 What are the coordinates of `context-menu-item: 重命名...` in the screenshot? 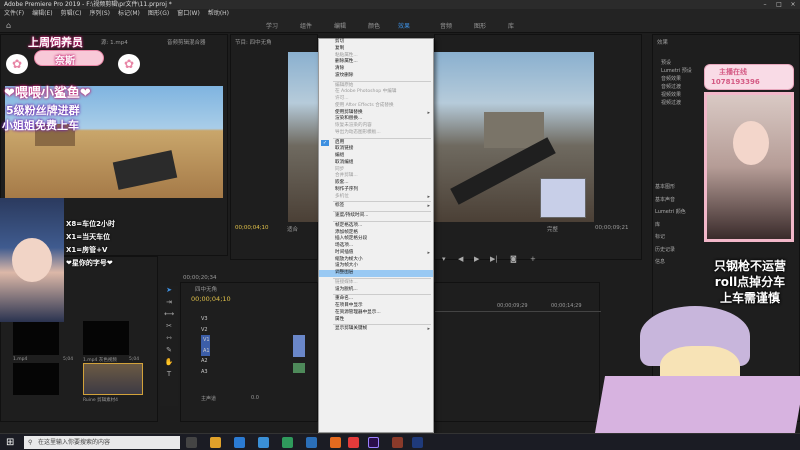 It's located at (376, 299).